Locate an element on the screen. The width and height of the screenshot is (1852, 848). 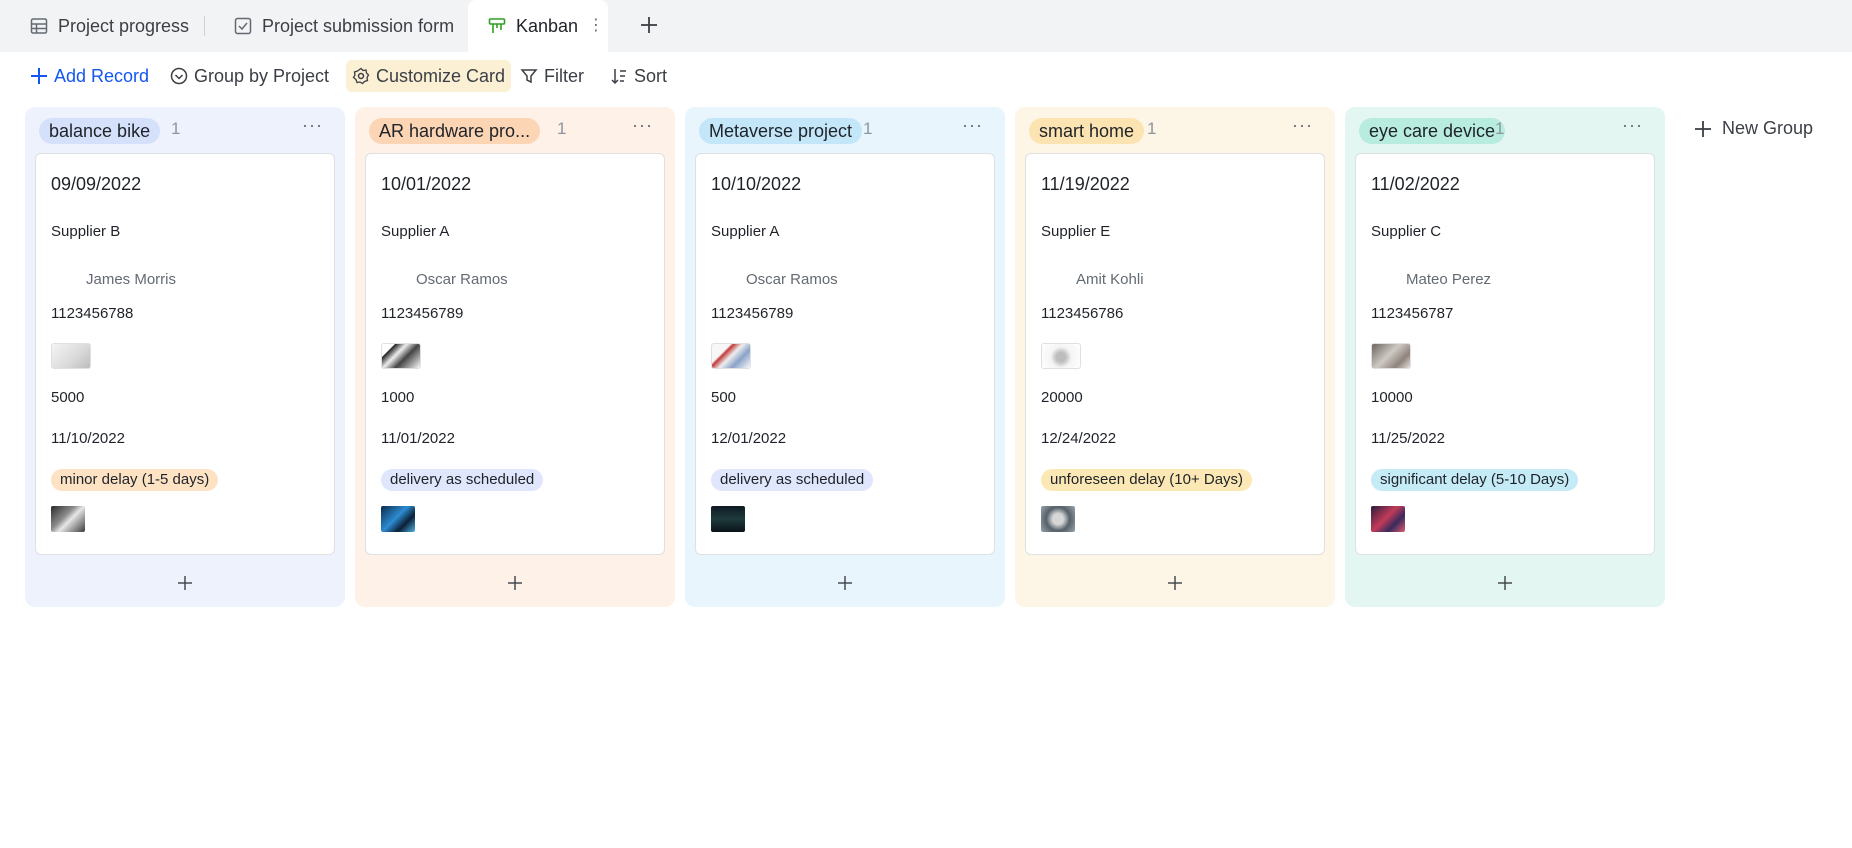
filter-icon is located at coordinates (529, 76).